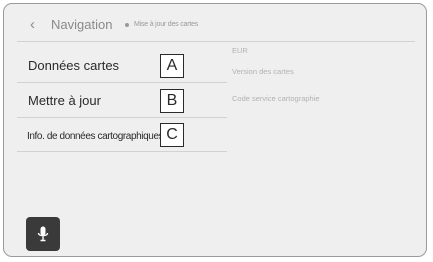  I want to click on menu-item-label: Données cartes, so click(74, 65).